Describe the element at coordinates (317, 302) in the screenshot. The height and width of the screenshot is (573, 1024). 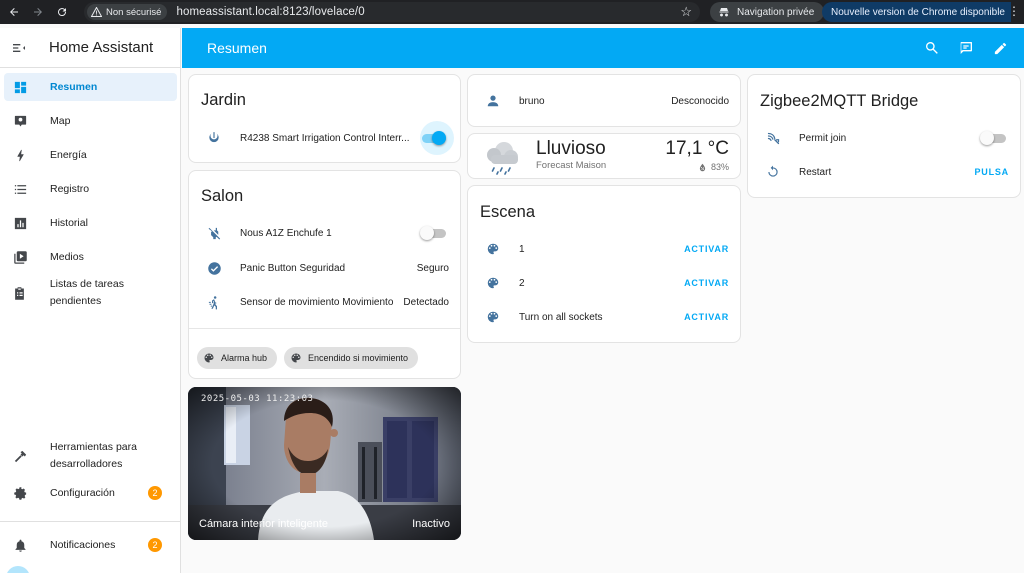
I see `entity-name: Sensor de movimiento Movimiento` at that location.